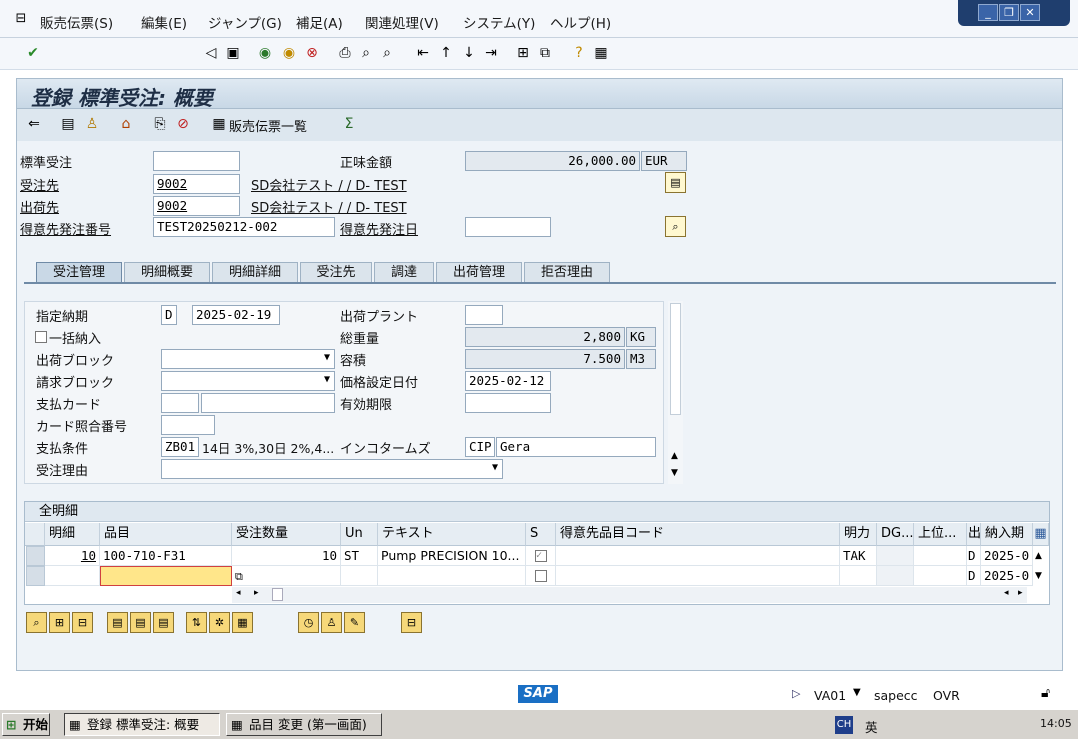 The height and width of the screenshot is (739, 1078). Describe the element at coordinates (387, 53) in the screenshot. I see `find-next-icon: ⌕` at that location.